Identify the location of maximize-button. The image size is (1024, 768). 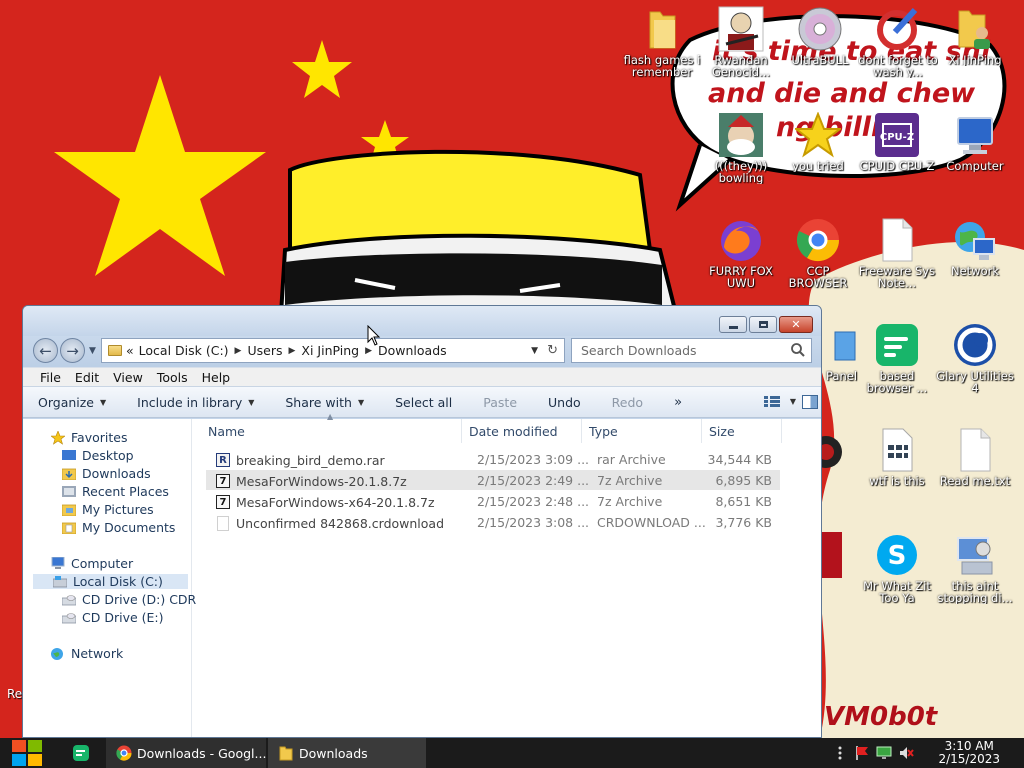
(763, 324).